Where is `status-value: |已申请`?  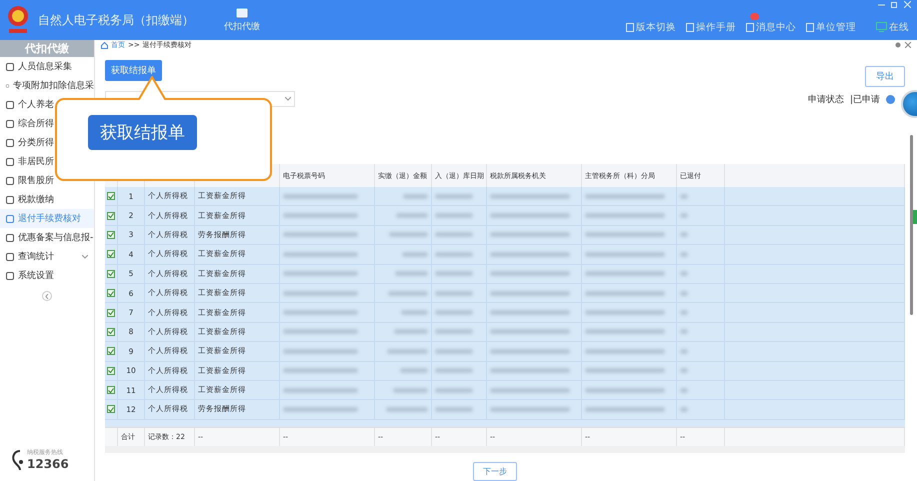 status-value: |已申请 is located at coordinates (865, 100).